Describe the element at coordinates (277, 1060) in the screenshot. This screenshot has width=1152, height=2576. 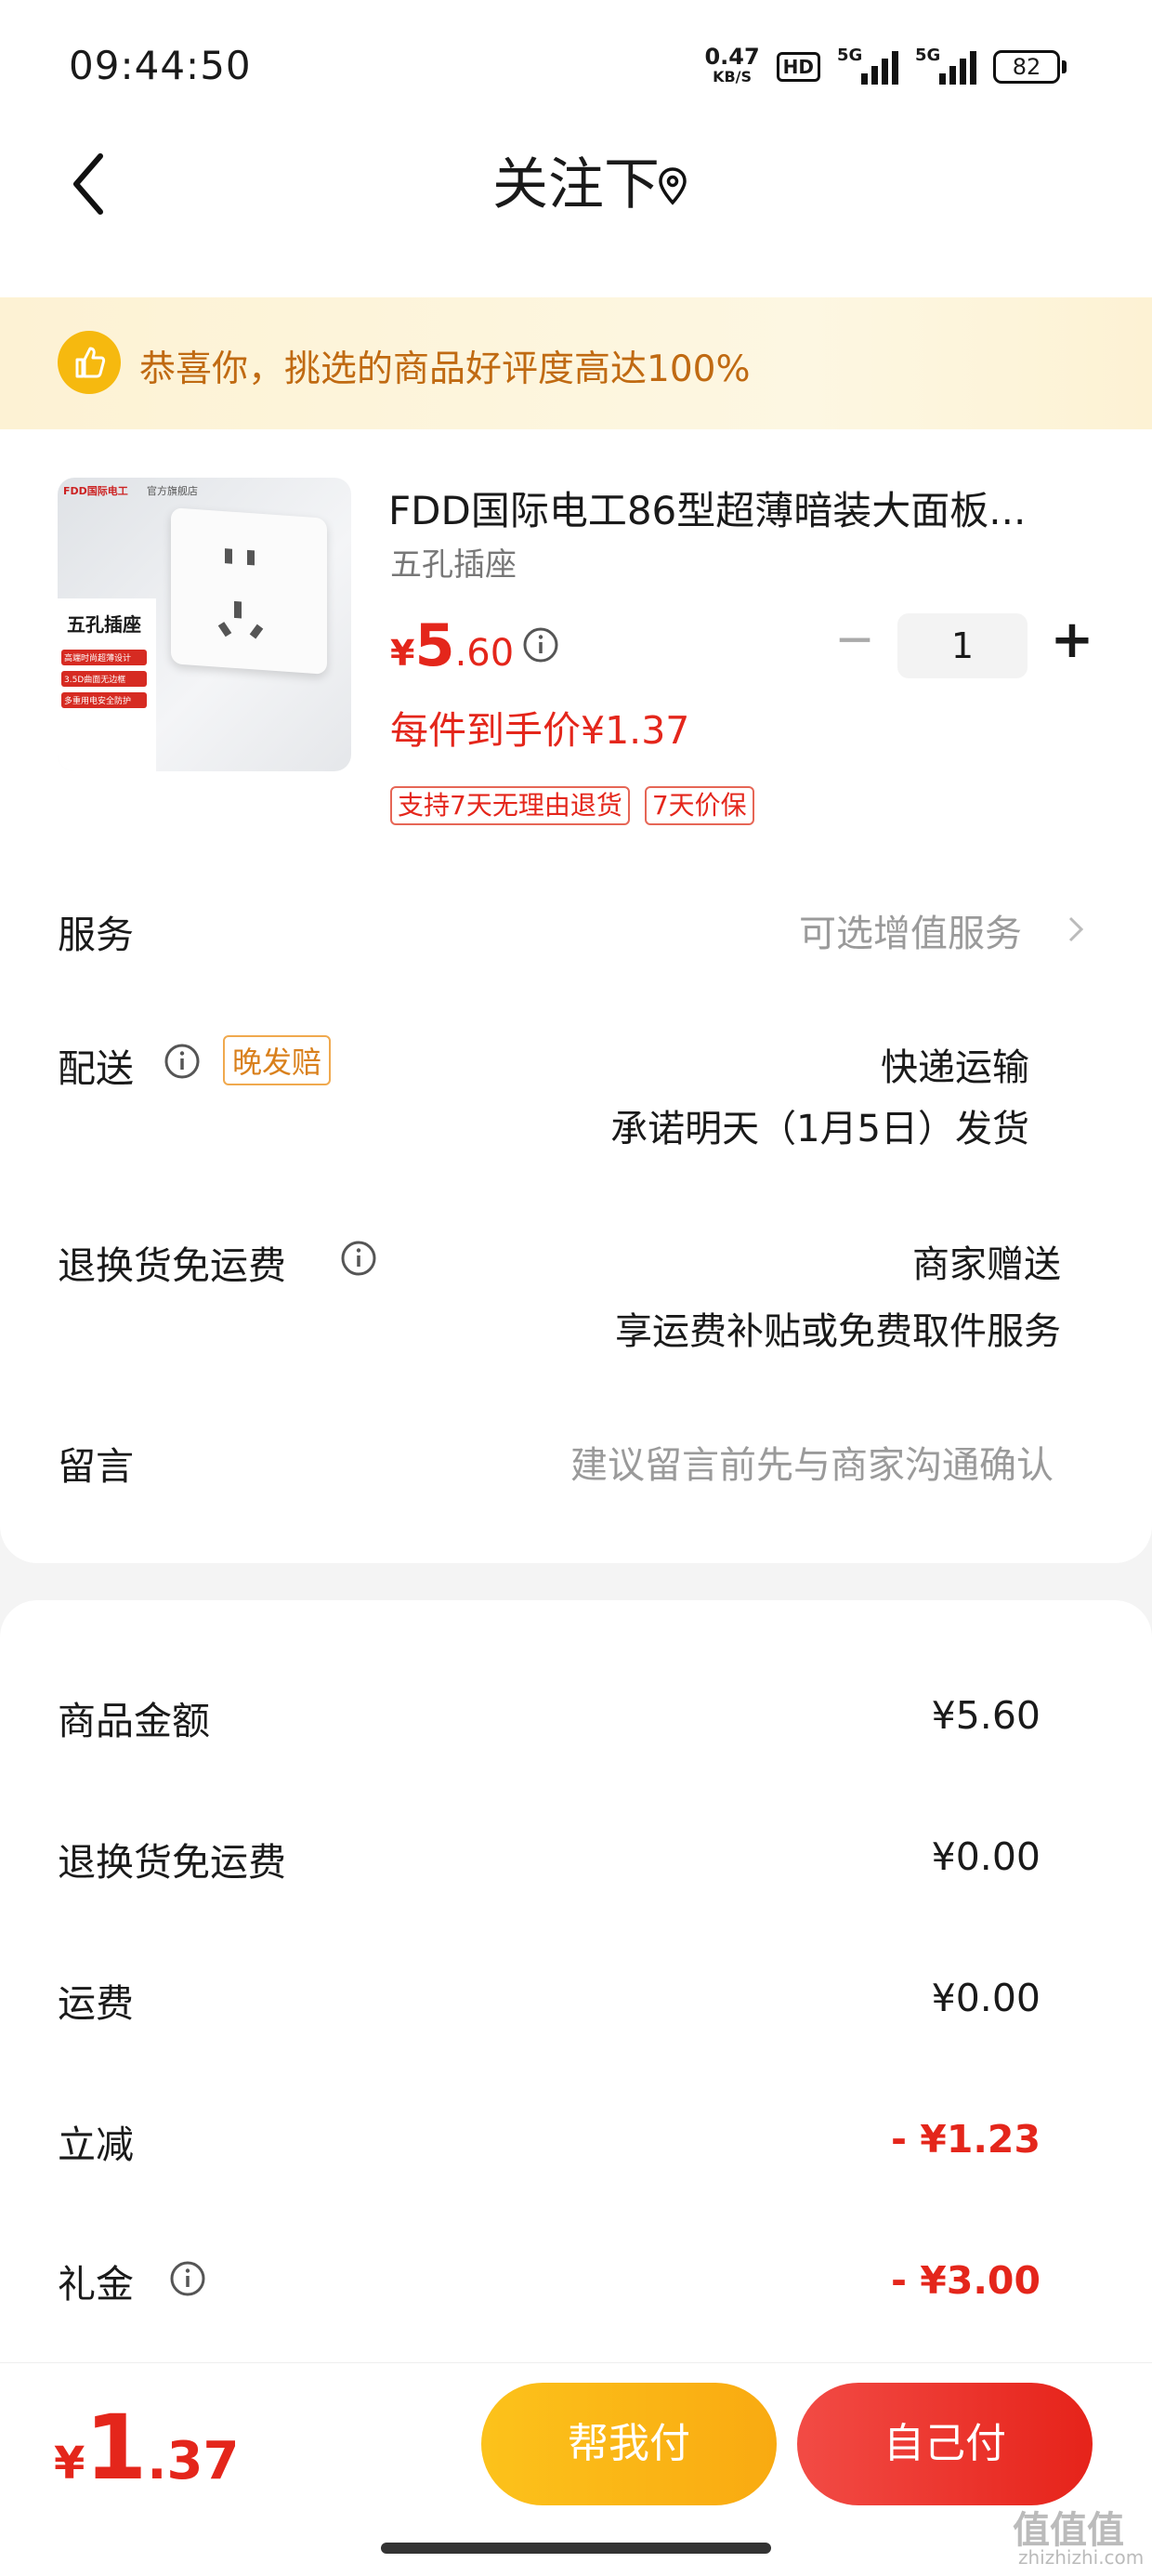
I see `late-compensation-badge: 晚发赔` at that location.